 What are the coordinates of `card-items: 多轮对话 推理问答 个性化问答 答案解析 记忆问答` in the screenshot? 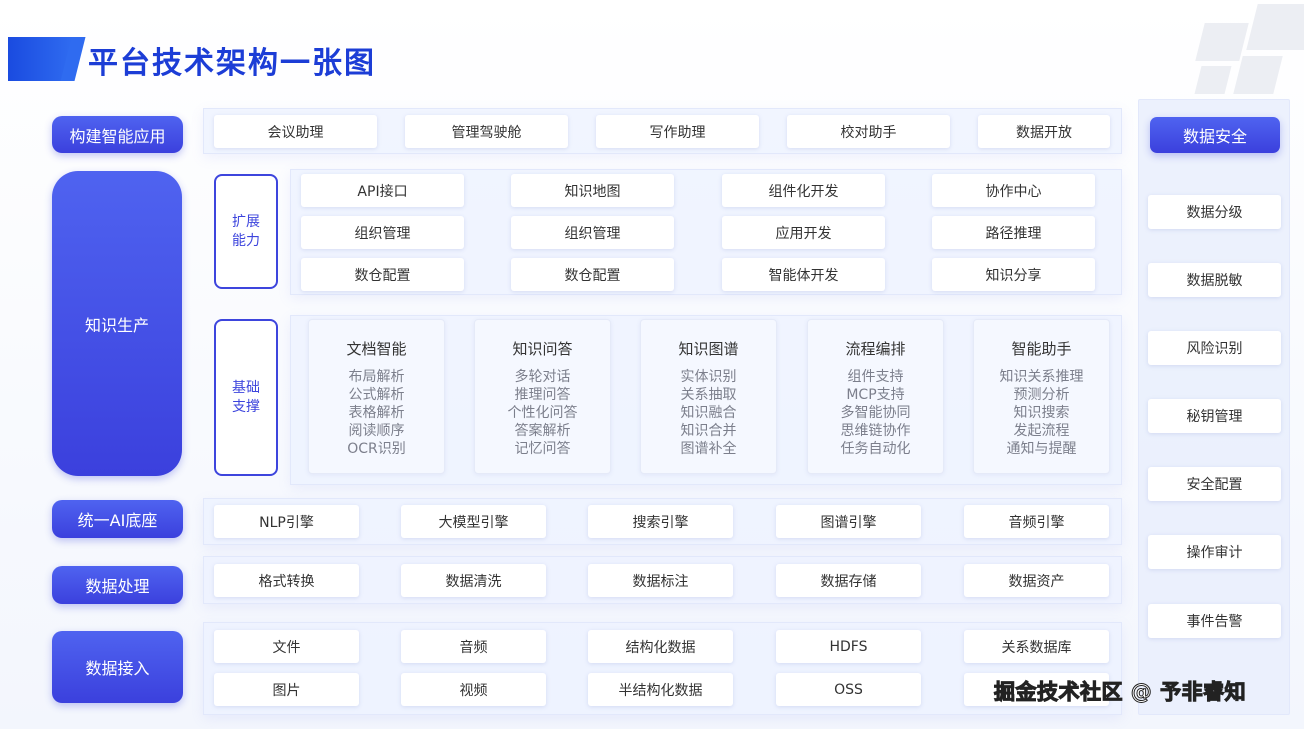 It's located at (542, 413).